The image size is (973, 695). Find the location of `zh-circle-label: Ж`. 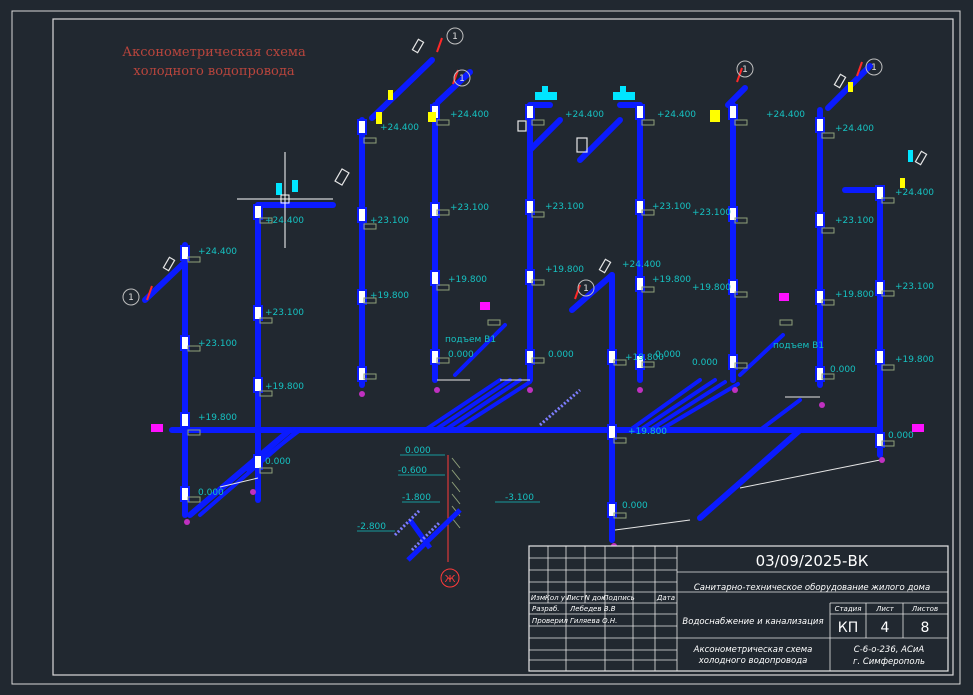

zh-circle-label: Ж is located at coordinates (450, 579).